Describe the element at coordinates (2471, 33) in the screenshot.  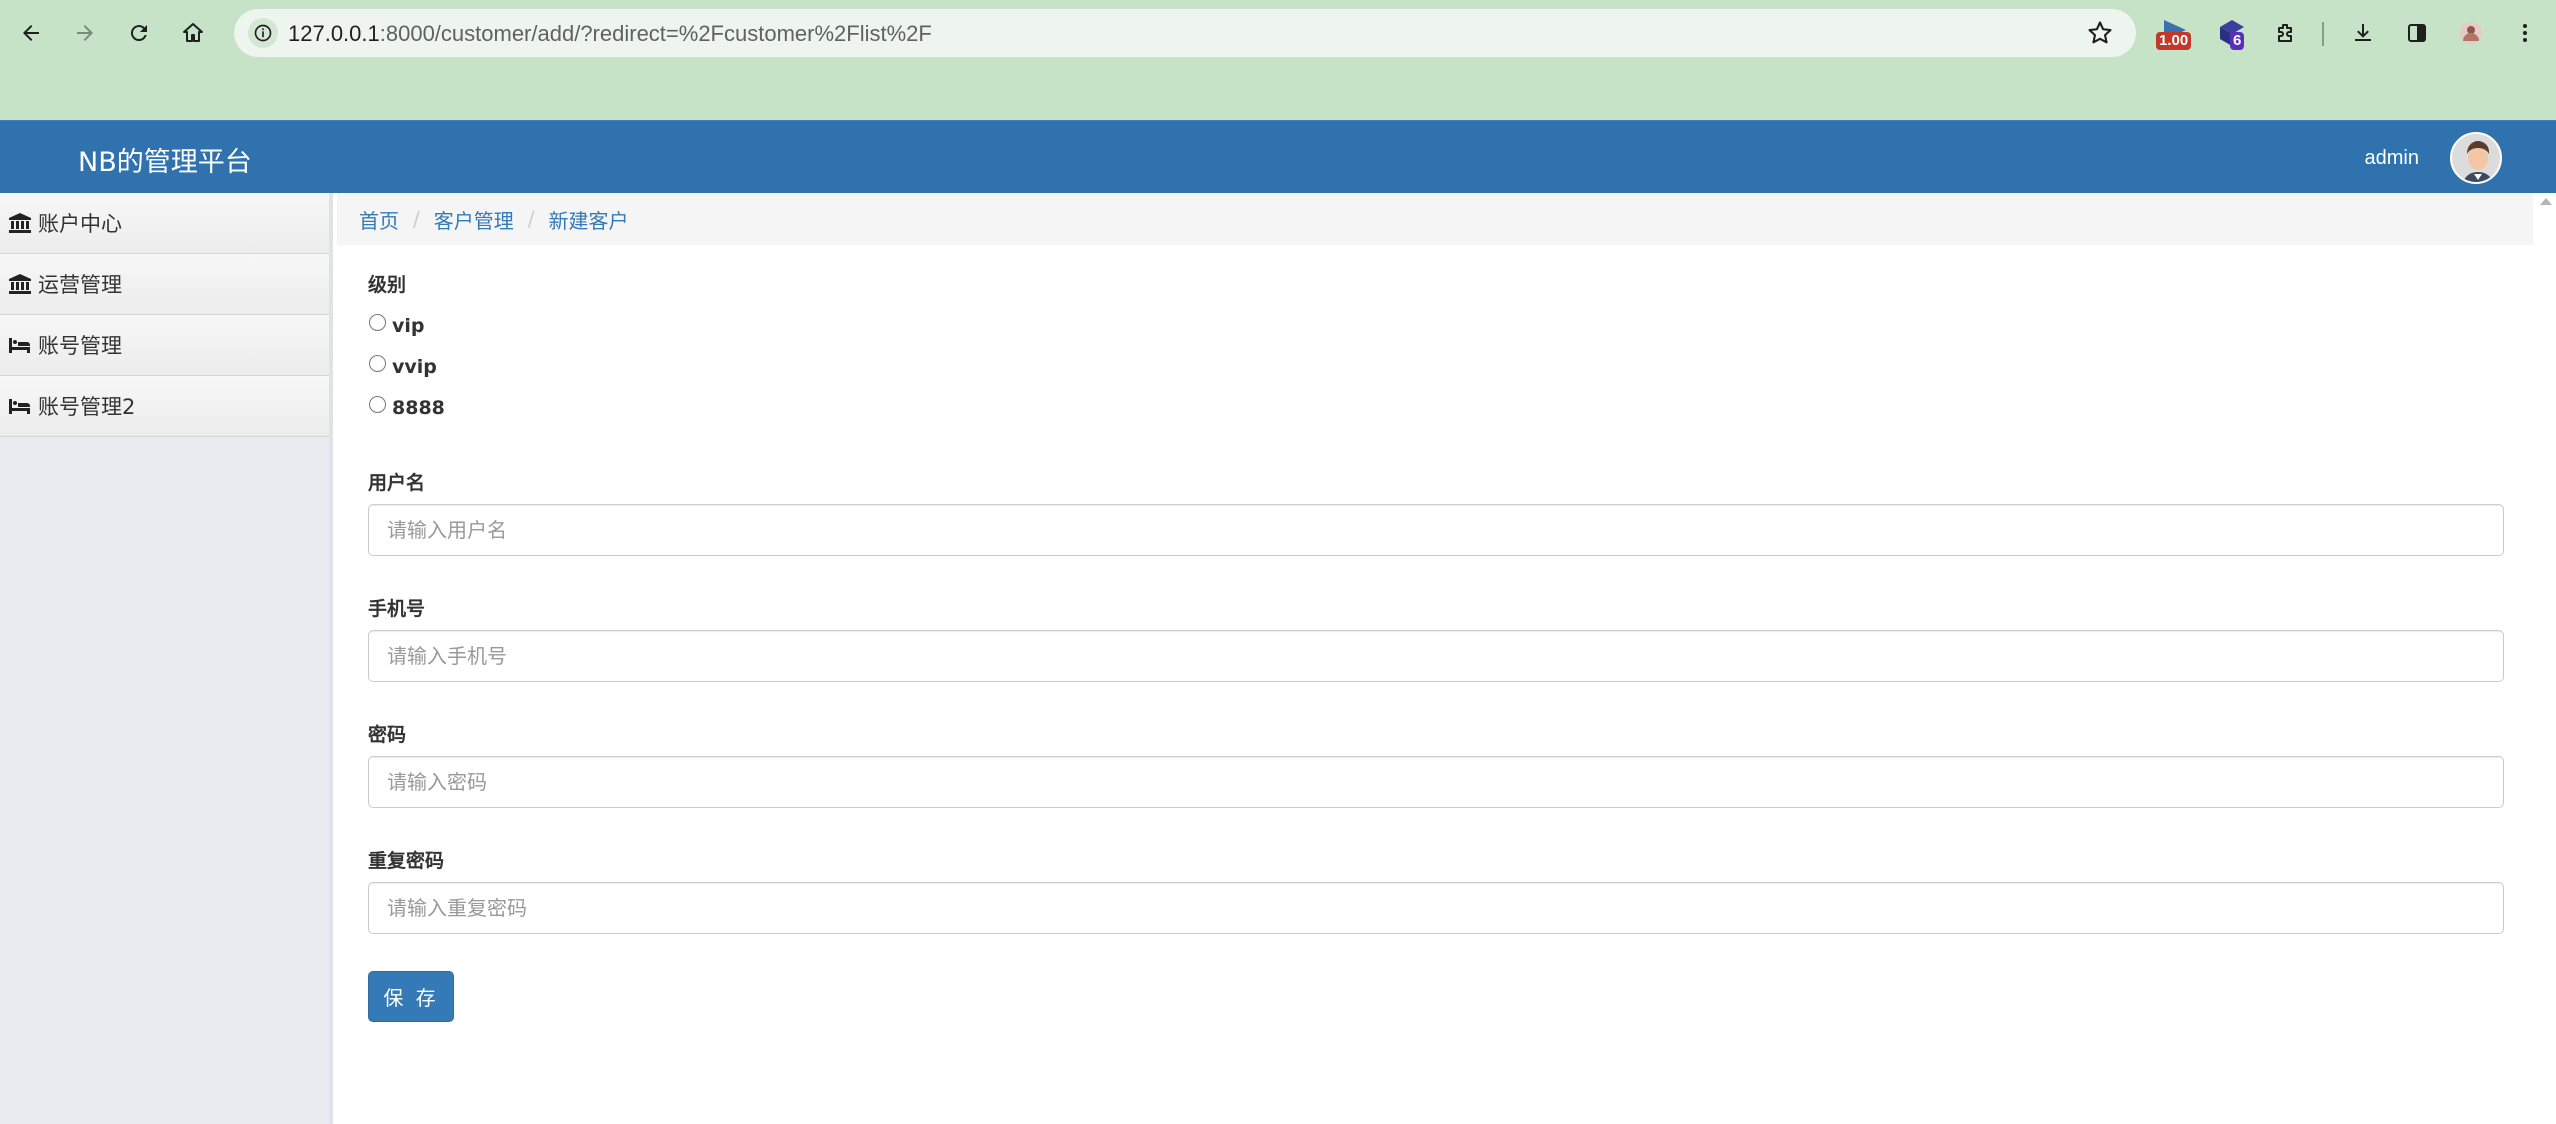
I see `profile-icon` at that location.